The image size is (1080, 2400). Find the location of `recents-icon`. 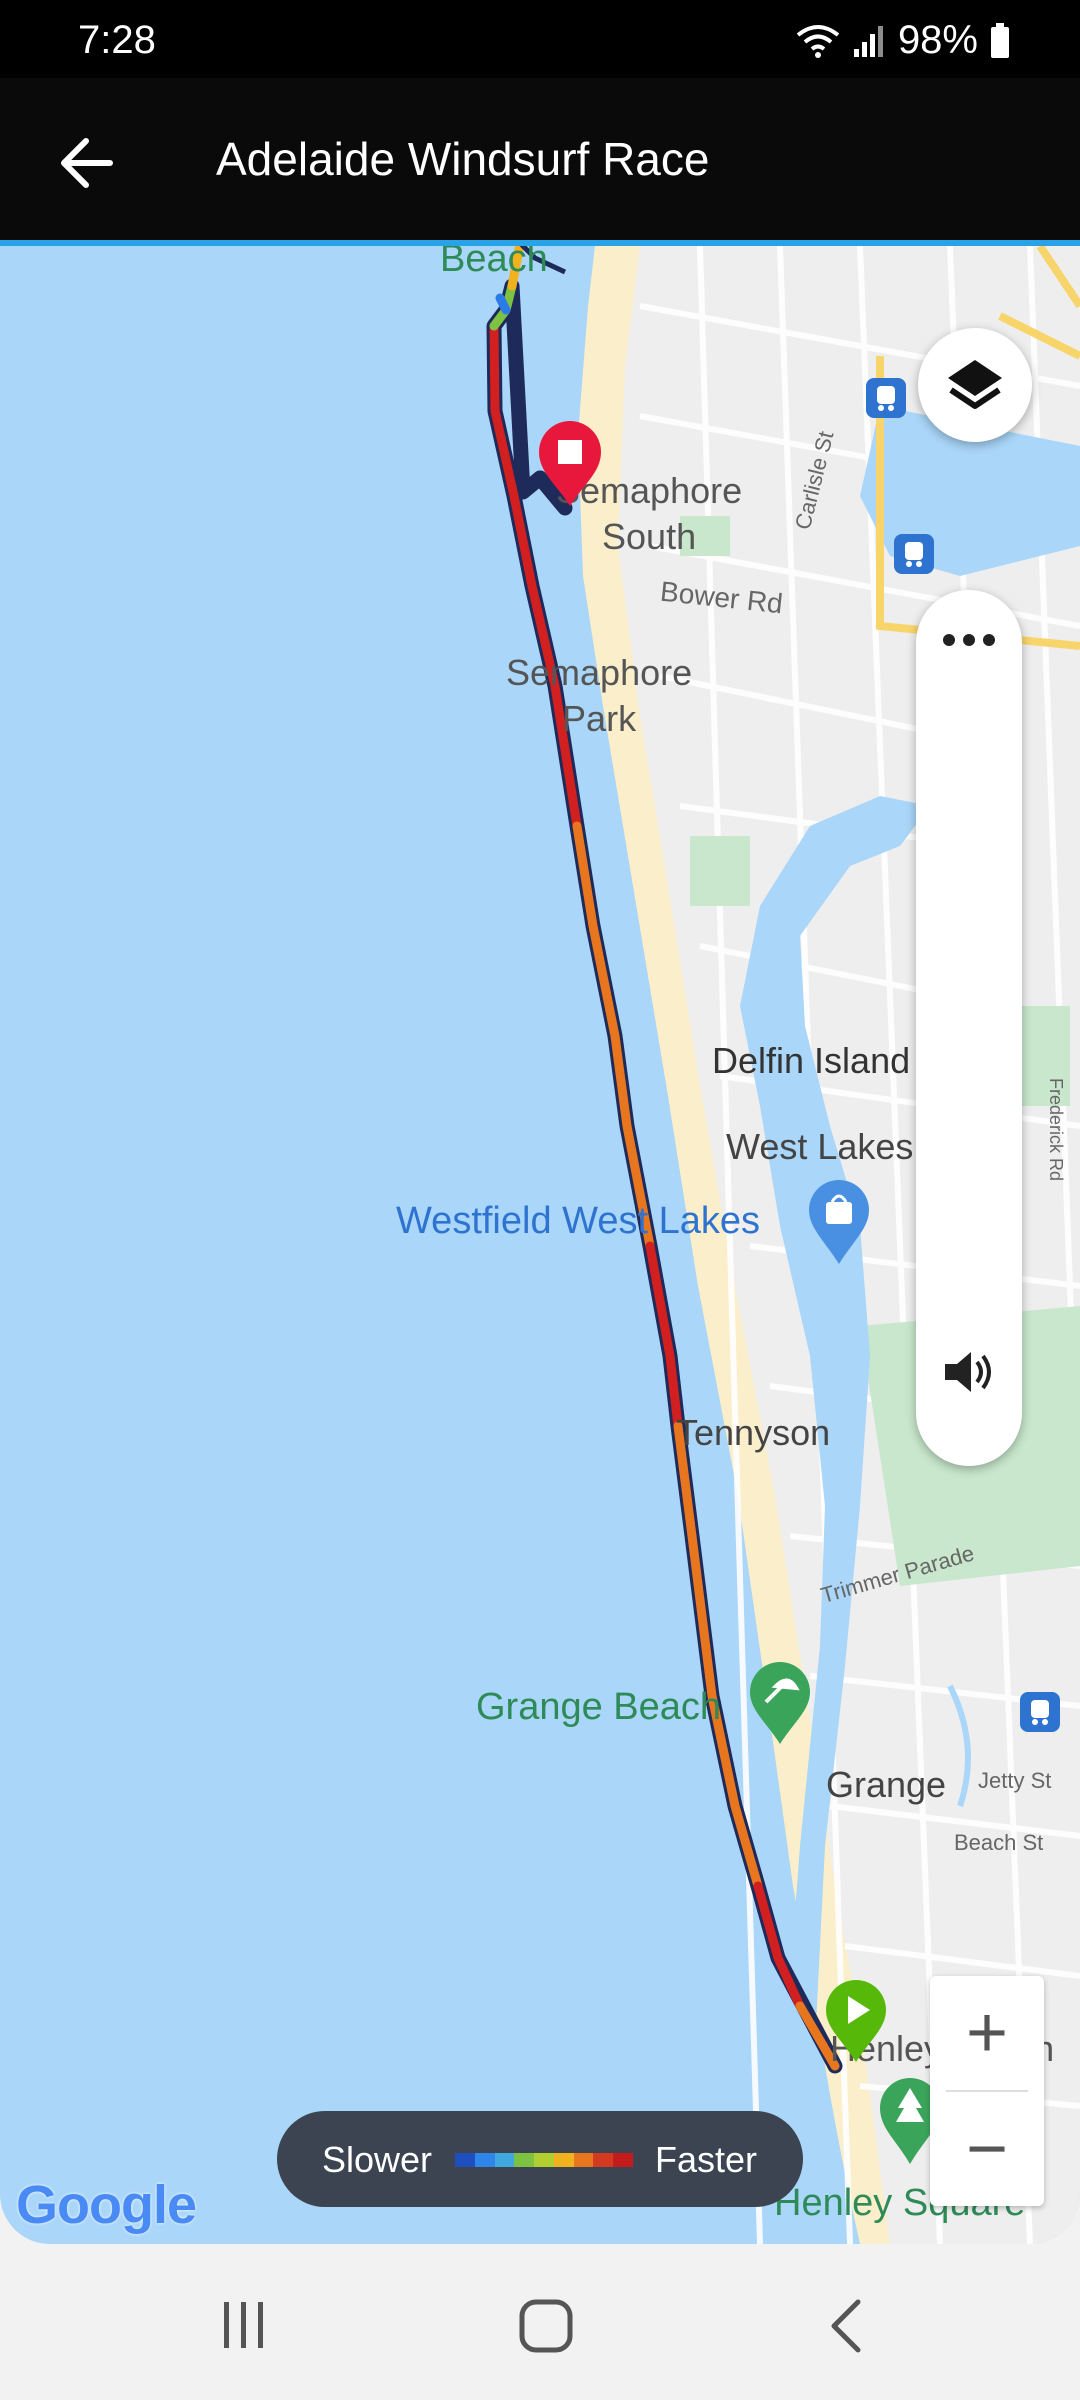

recents-icon is located at coordinates (244, 2325).